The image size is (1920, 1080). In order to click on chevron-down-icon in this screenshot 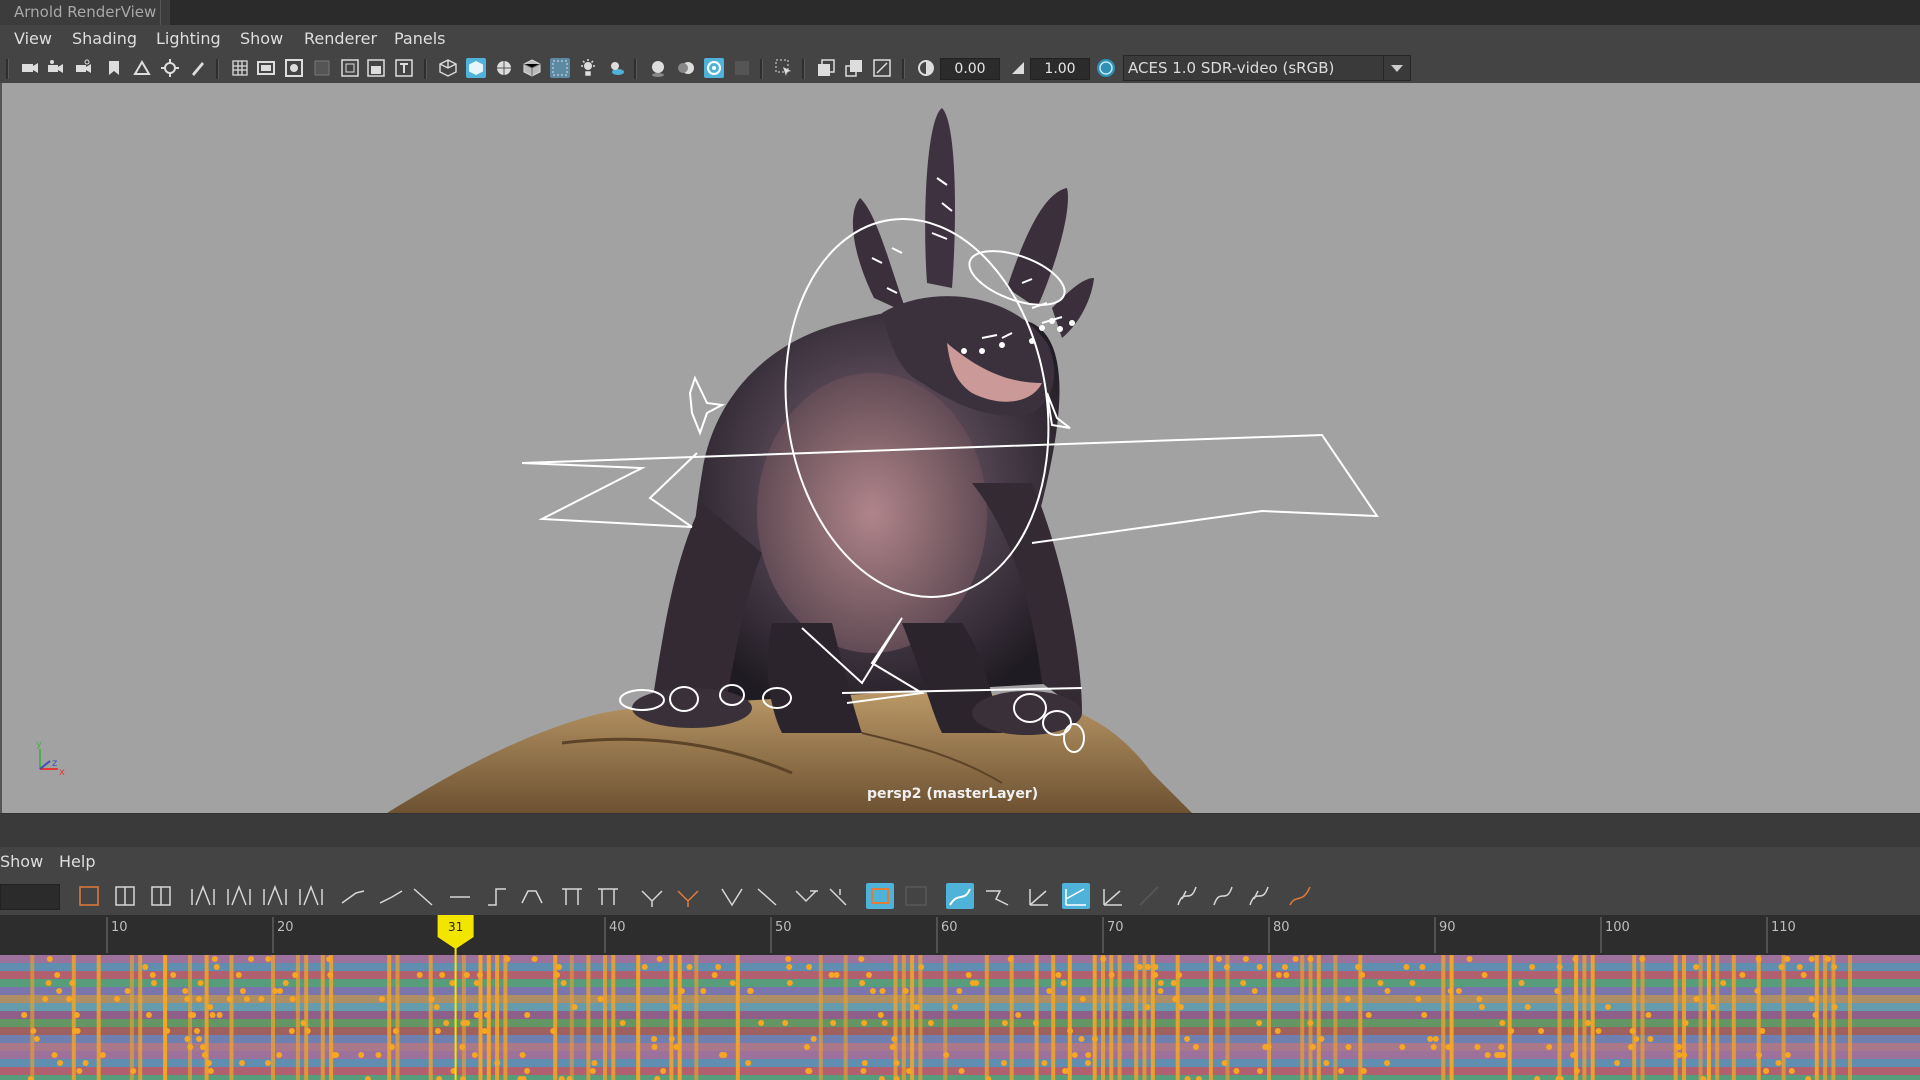, I will do `click(1396, 68)`.